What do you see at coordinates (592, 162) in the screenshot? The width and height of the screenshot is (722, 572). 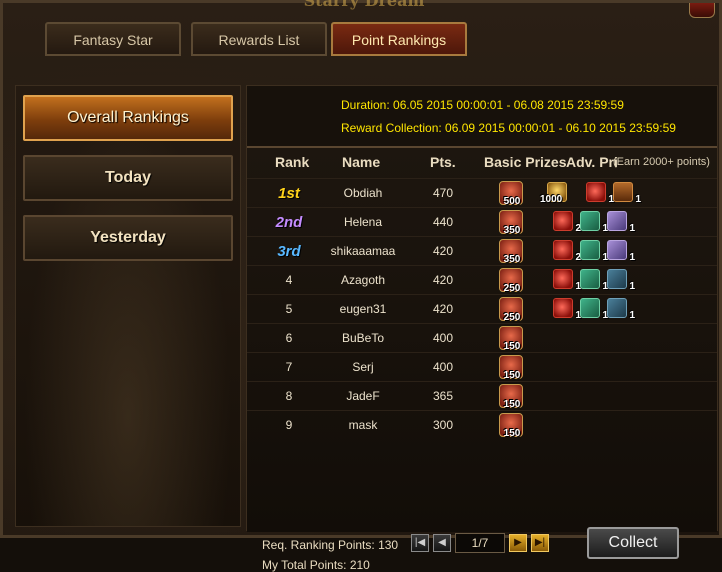 I see `header-adv-prizes: Adv. Pri` at bounding box center [592, 162].